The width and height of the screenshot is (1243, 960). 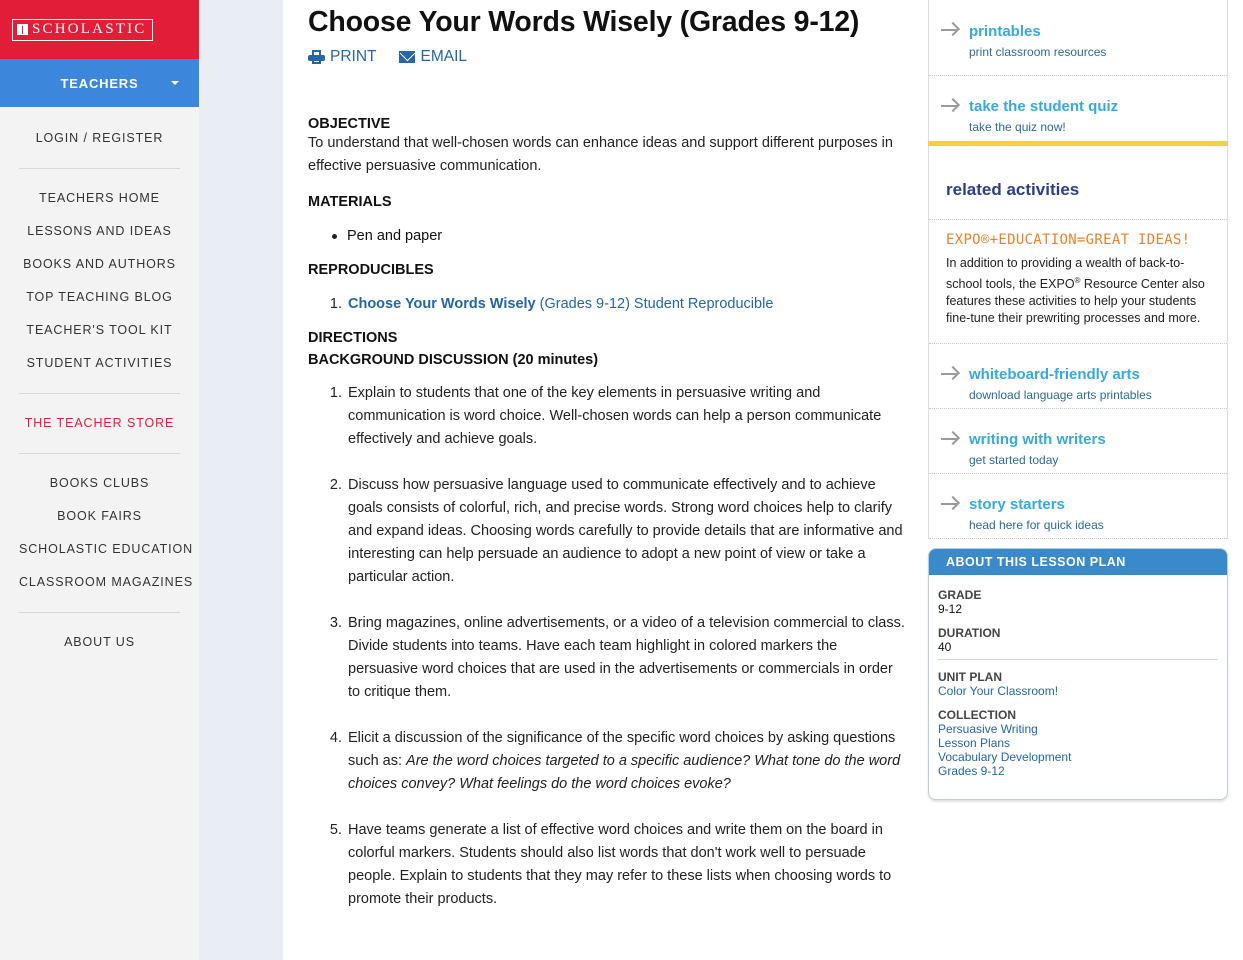 I want to click on list-number: 5., so click(x=335, y=830).